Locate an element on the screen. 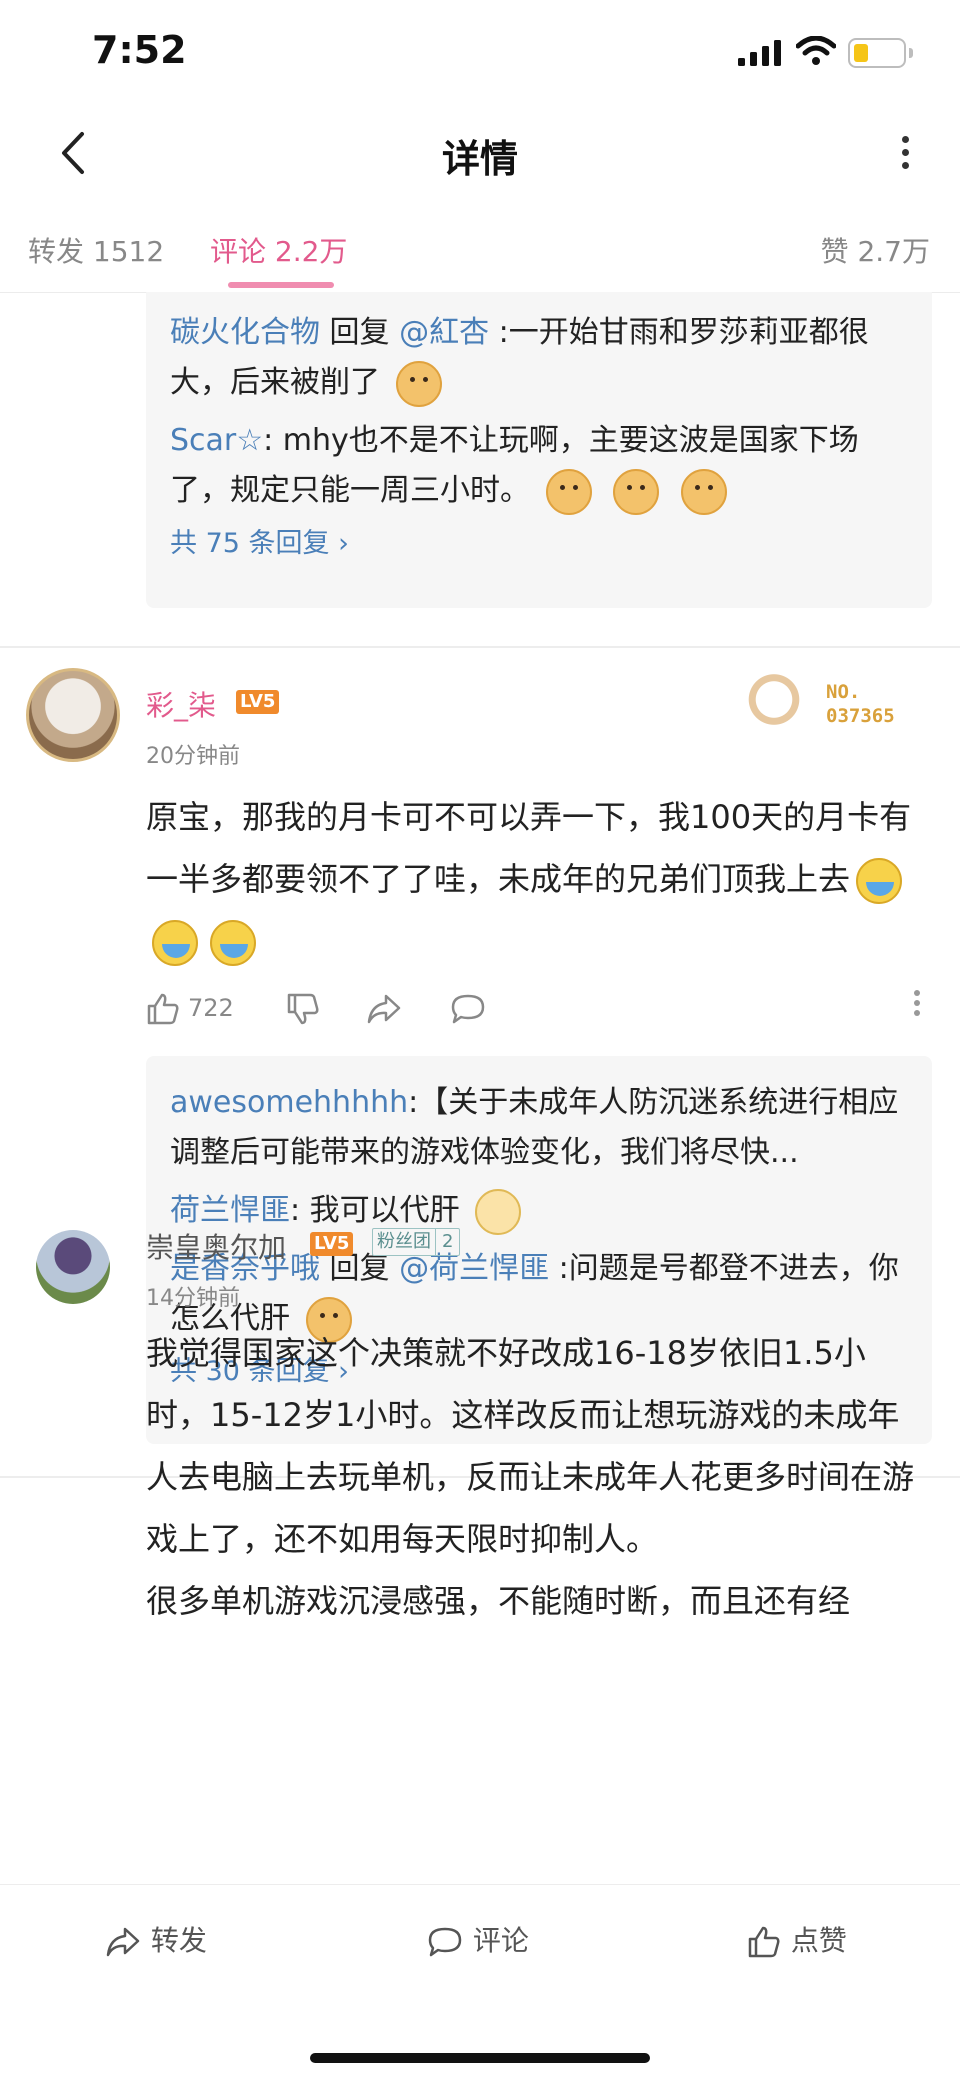  comment-timestamp: 14分钟前 is located at coordinates (193, 1298).